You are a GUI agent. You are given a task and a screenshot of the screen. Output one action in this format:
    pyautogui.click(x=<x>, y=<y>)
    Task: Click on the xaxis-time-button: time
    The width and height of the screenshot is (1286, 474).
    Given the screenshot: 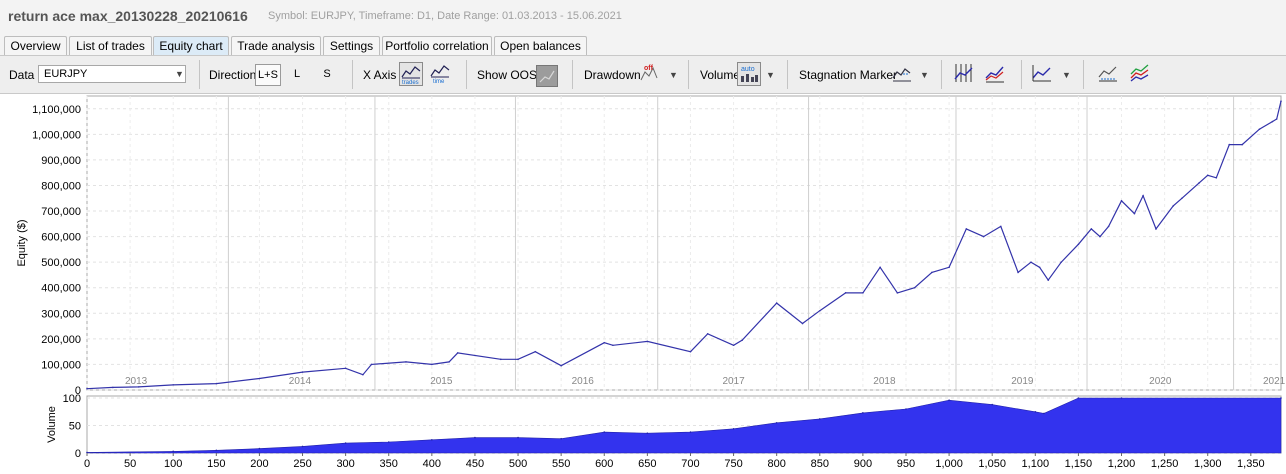 What is the action you would take?
    pyautogui.click(x=441, y=74)
    